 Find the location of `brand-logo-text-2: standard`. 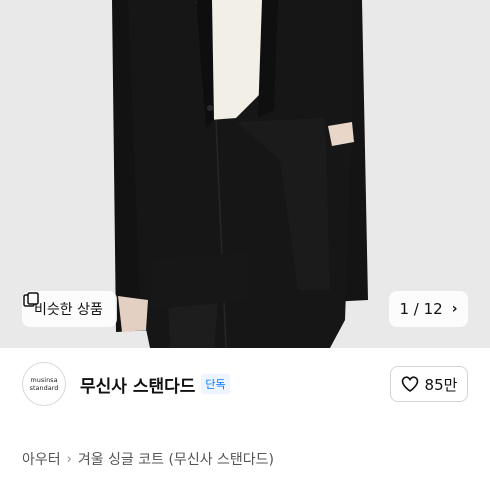

brand-logo-text-2: standard is located at coordinates (44, 388).